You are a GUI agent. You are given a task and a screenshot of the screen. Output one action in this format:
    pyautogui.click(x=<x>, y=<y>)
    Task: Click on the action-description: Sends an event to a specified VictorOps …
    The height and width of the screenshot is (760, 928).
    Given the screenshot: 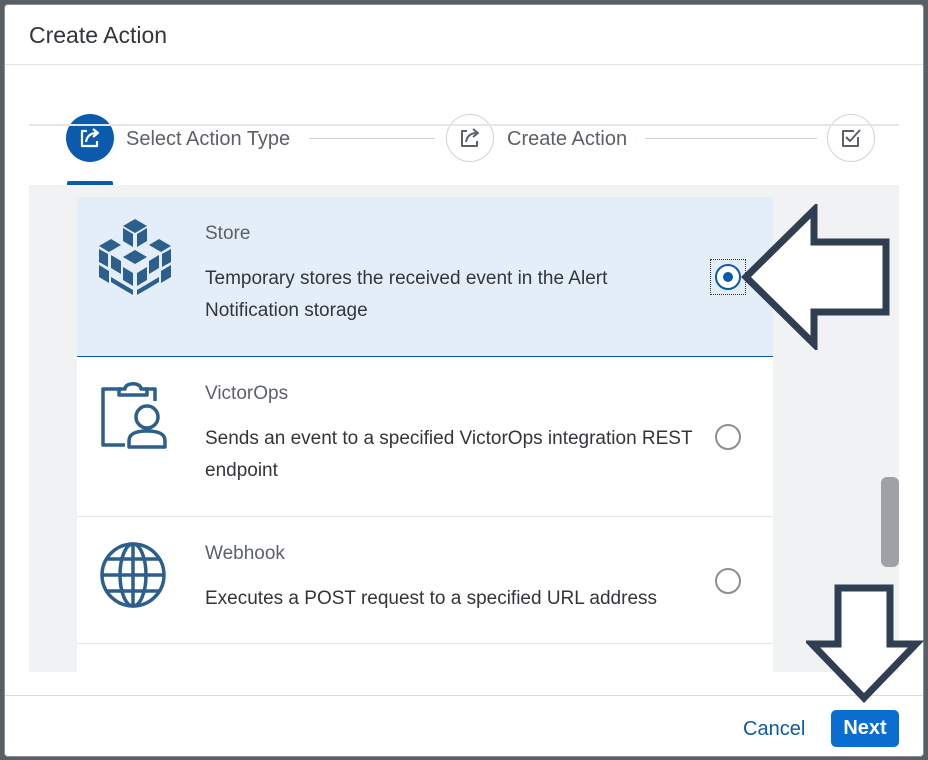 What is the action you would take?
    pyautogui.click(x=449, y=454)
    